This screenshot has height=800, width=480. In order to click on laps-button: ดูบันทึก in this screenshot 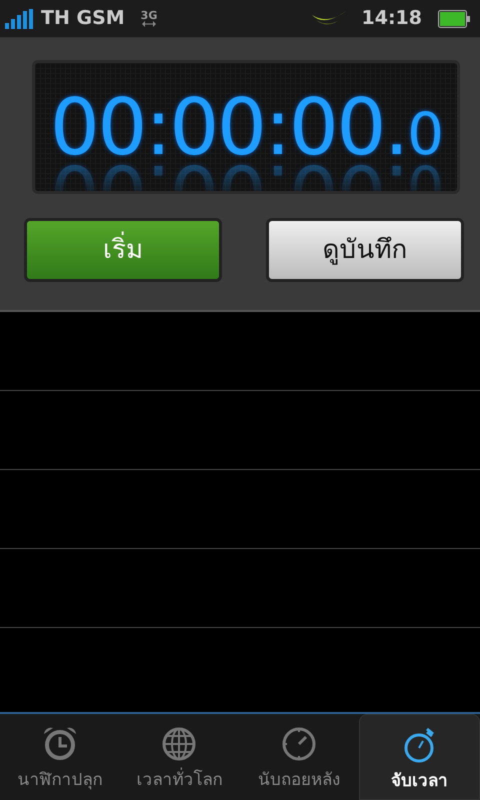, I will do `click(365, 250)`.